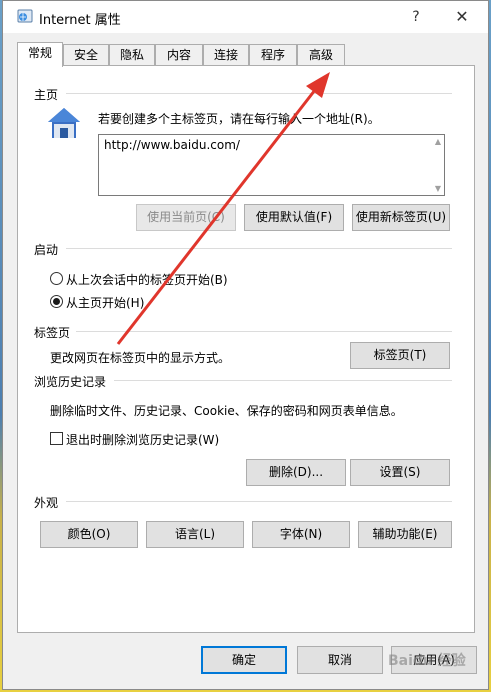 This screenshot has height=692, width=491. What do you see at coordinates (46, 503) in the screenshot?
I see `appearance-group-label: 外观` at bounding box center [46, 503].